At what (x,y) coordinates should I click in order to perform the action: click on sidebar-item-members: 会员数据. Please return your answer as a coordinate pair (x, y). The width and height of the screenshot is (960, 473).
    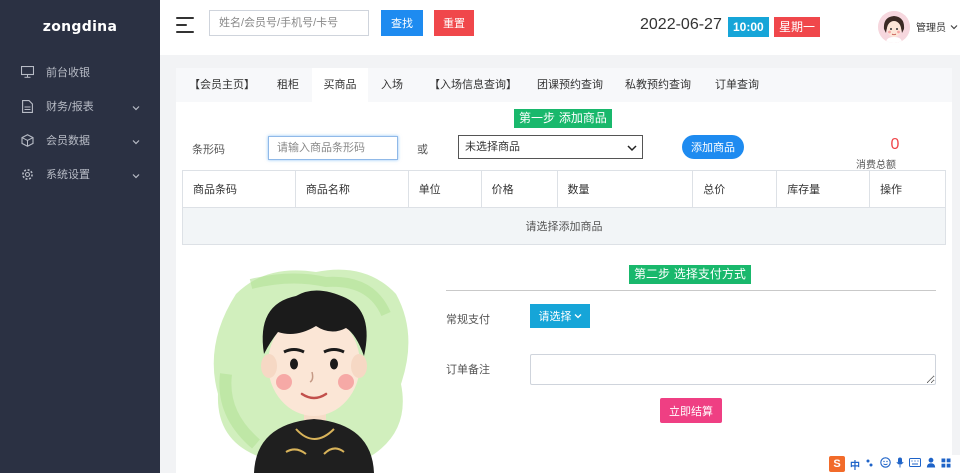
    Looking at the image, I should click on (80, 140).